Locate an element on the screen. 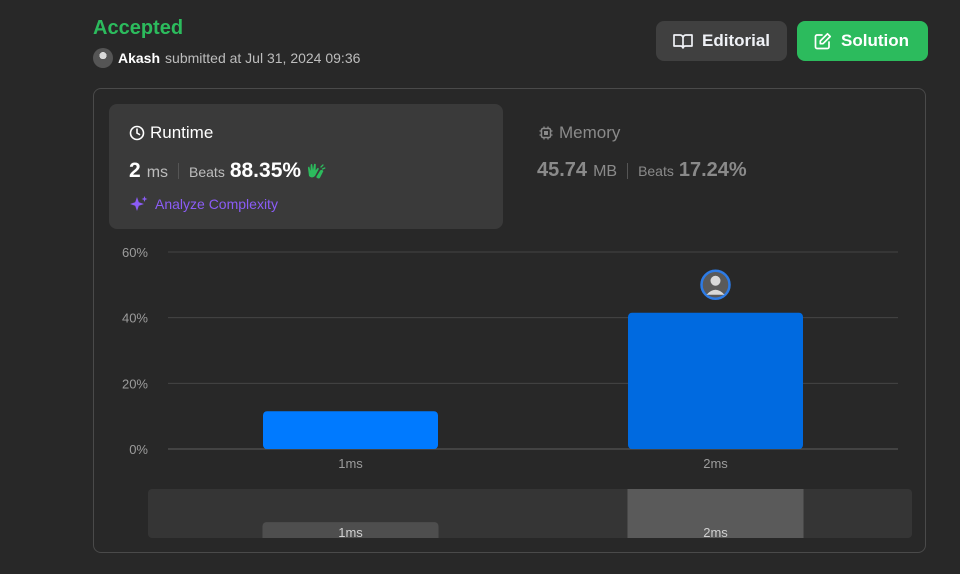 Image resolution: width=960 pixels, height=574 pixels. navigator-svg: 1ms 2ms is located at coordinates (533, 513).